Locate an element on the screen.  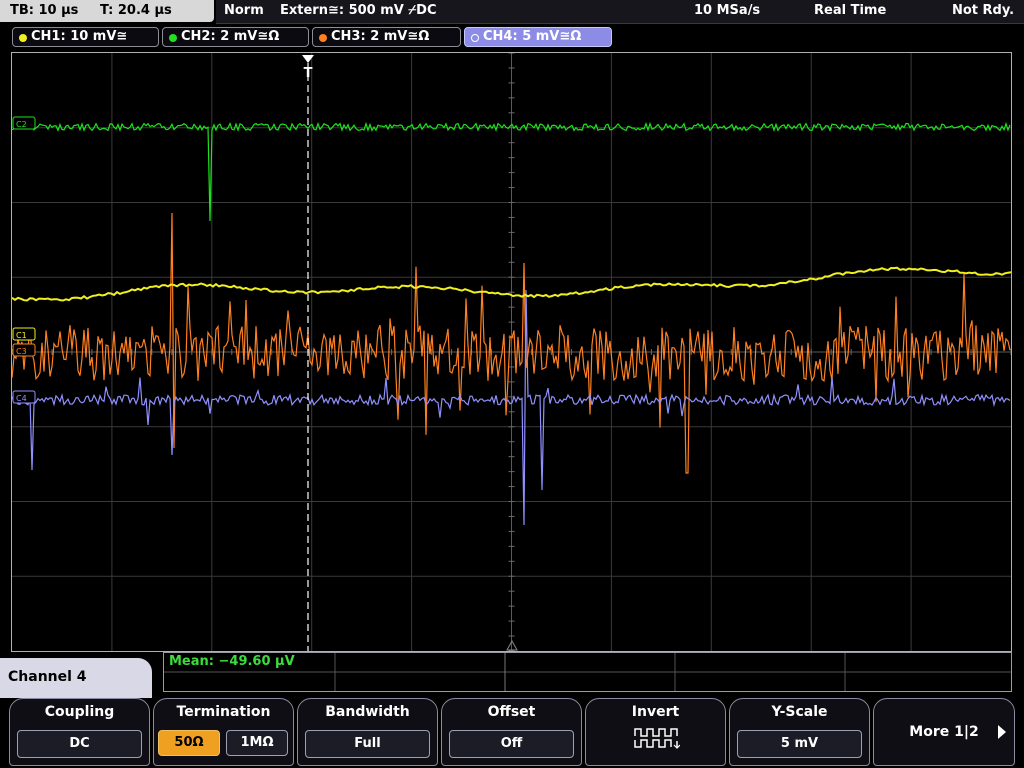
coupling-value: DC is located at coordinates (79, 744).